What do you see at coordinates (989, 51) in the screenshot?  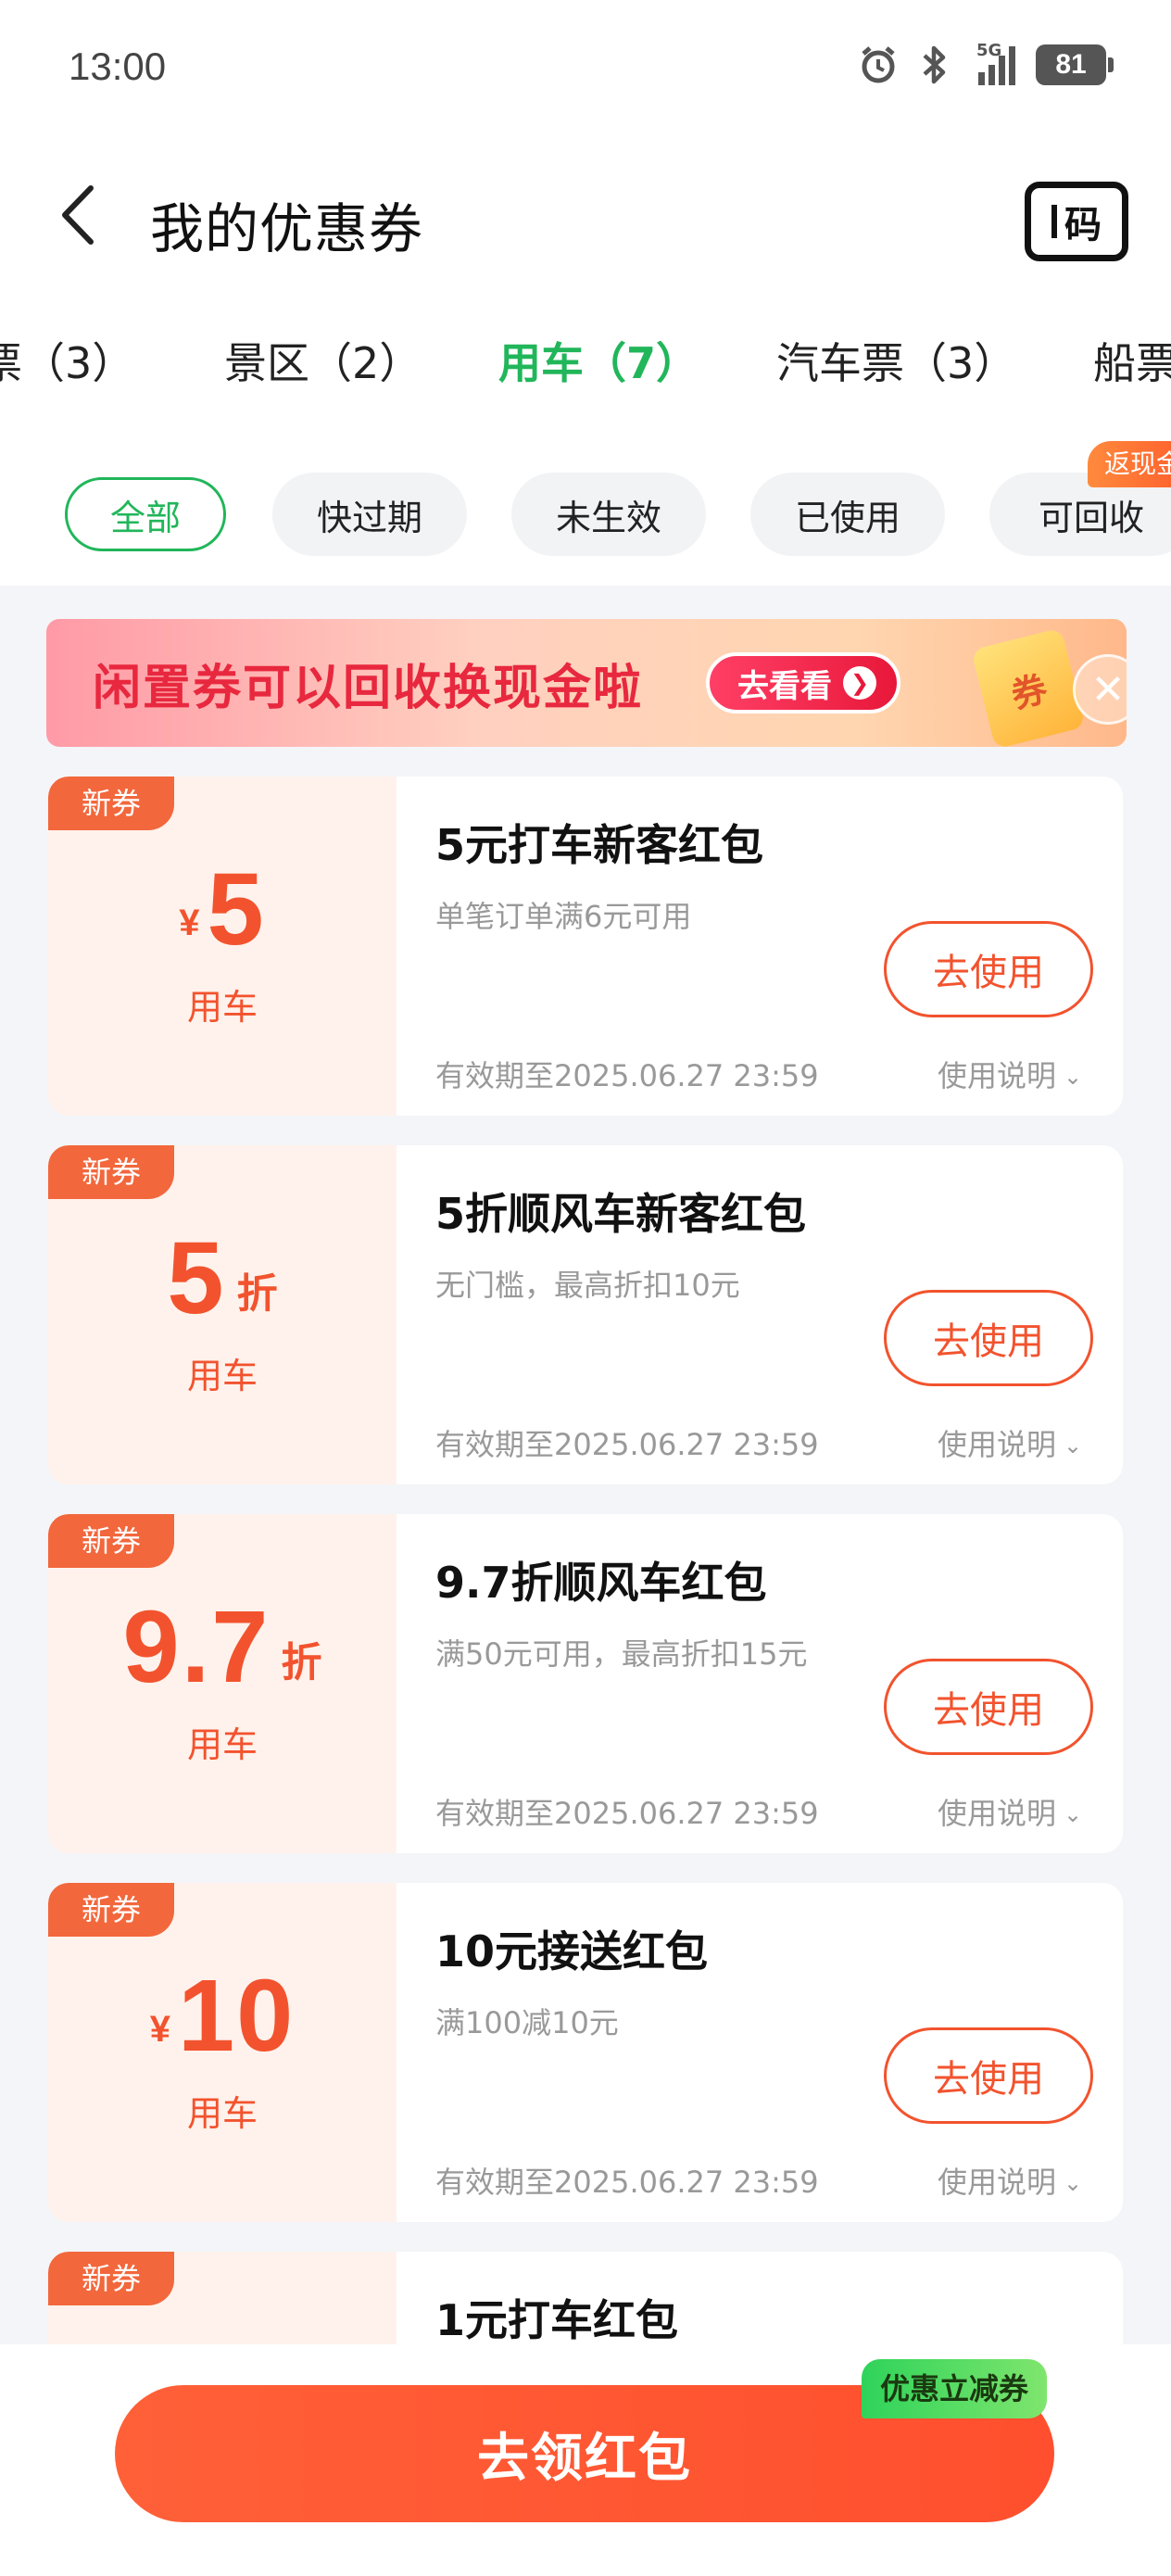 I see `network-label: 5G` at bounding box center [989, 51].